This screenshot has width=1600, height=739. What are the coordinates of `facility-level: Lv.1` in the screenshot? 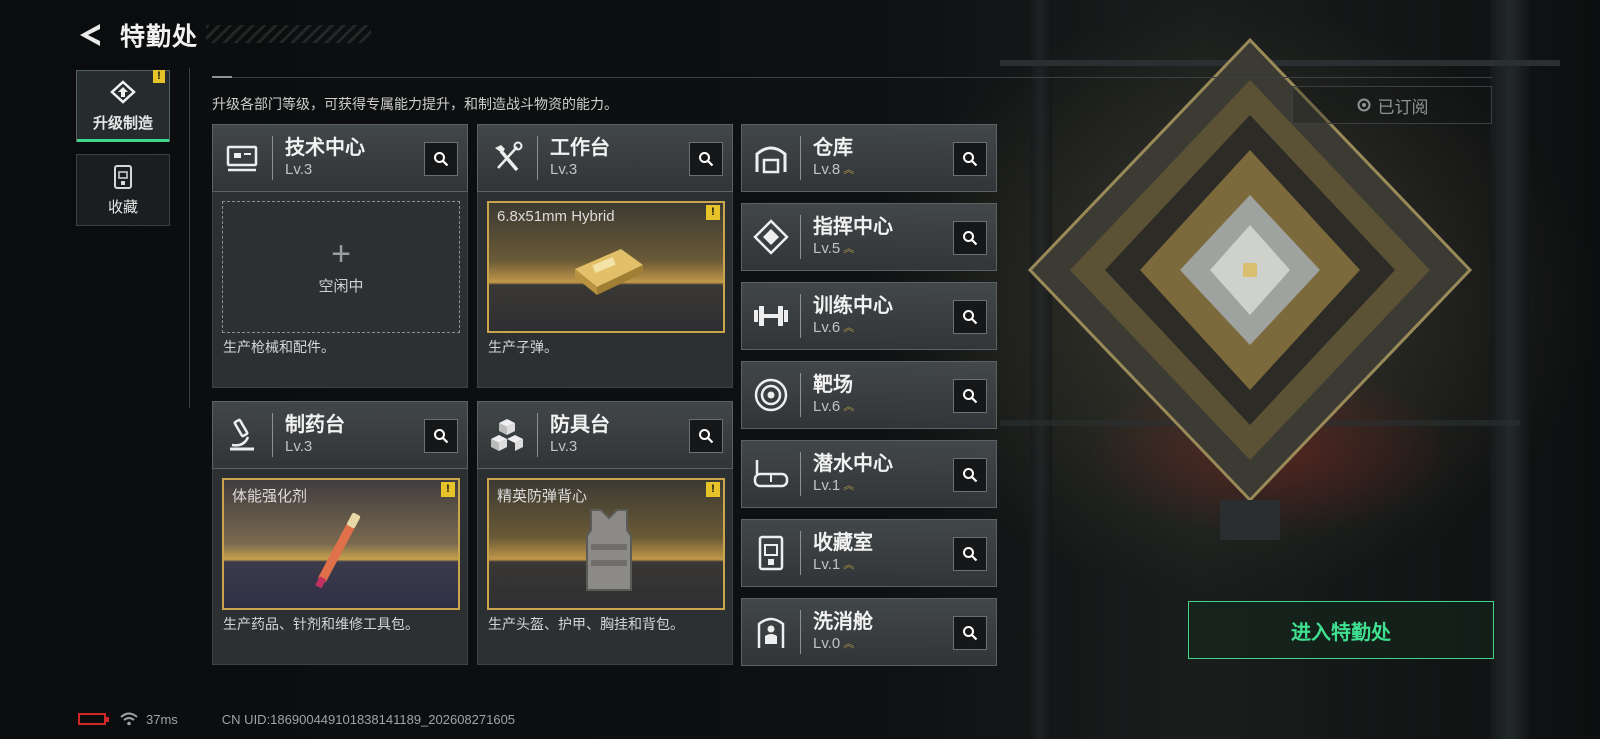 It's located at (827, 564).